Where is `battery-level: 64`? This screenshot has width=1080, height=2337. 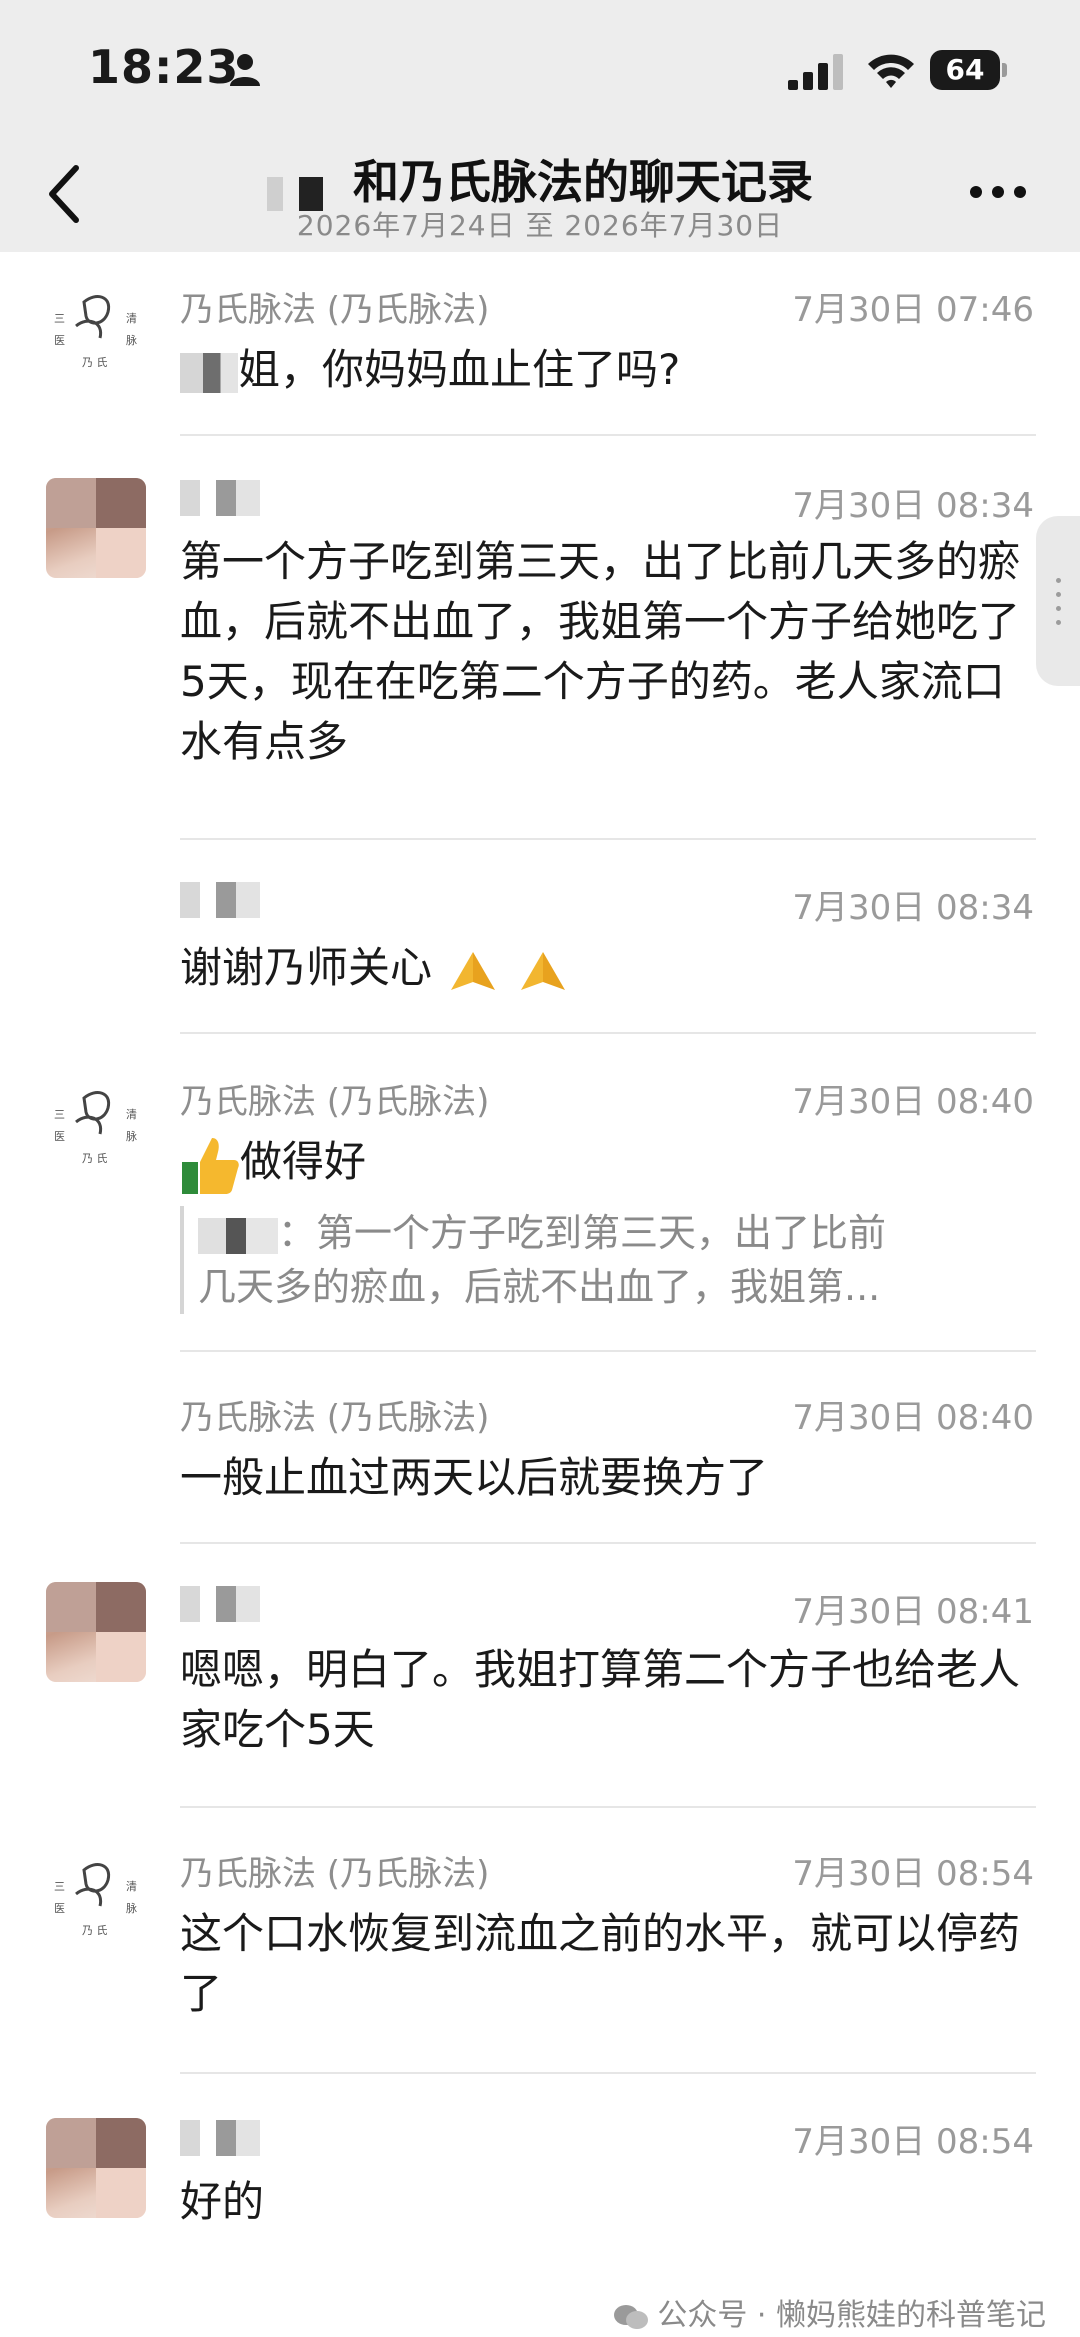 battery-level: 64 is located at coordinates (965, 70).